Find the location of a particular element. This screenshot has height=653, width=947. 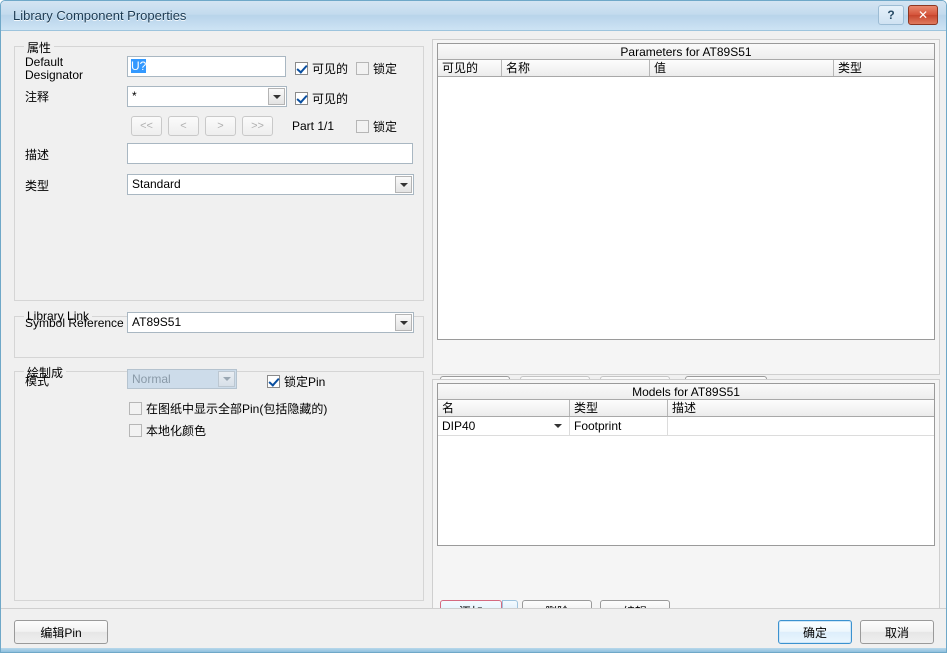

show-all-pins-checkbox: 在图纸中显示全部Pin(包括隐藏的) is located at coordinates (228, 408).